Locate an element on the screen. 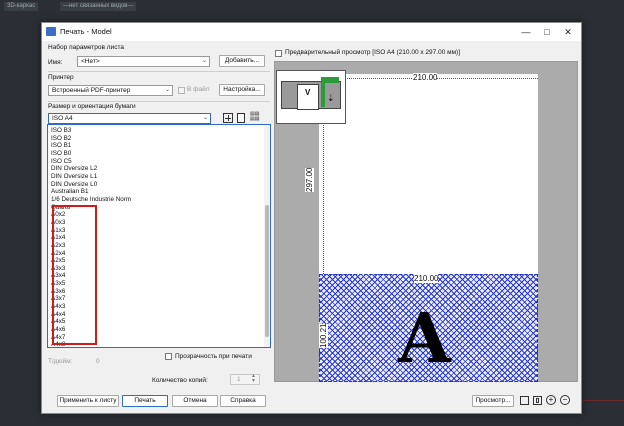 This screenshot has height=426, width=624. list-scrollbar is located at coordinates (267, 236).